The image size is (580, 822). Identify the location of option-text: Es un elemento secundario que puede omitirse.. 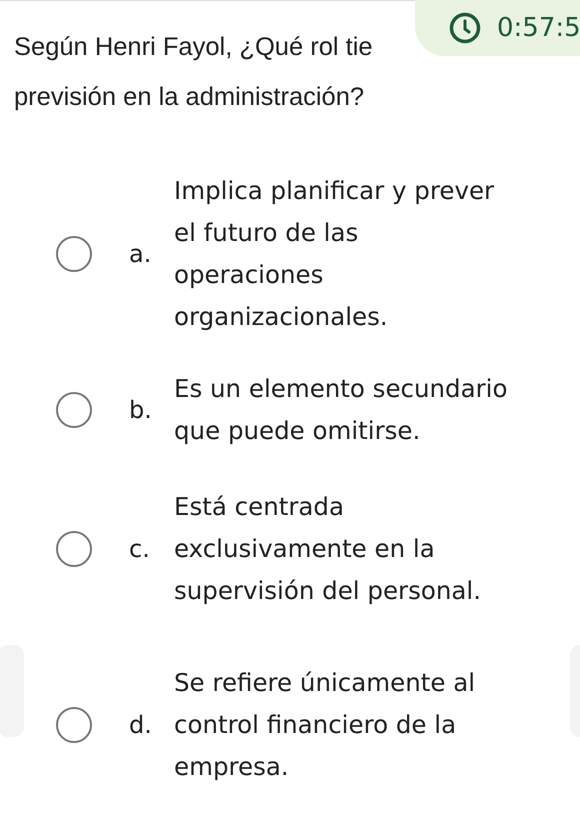
(341, 410).